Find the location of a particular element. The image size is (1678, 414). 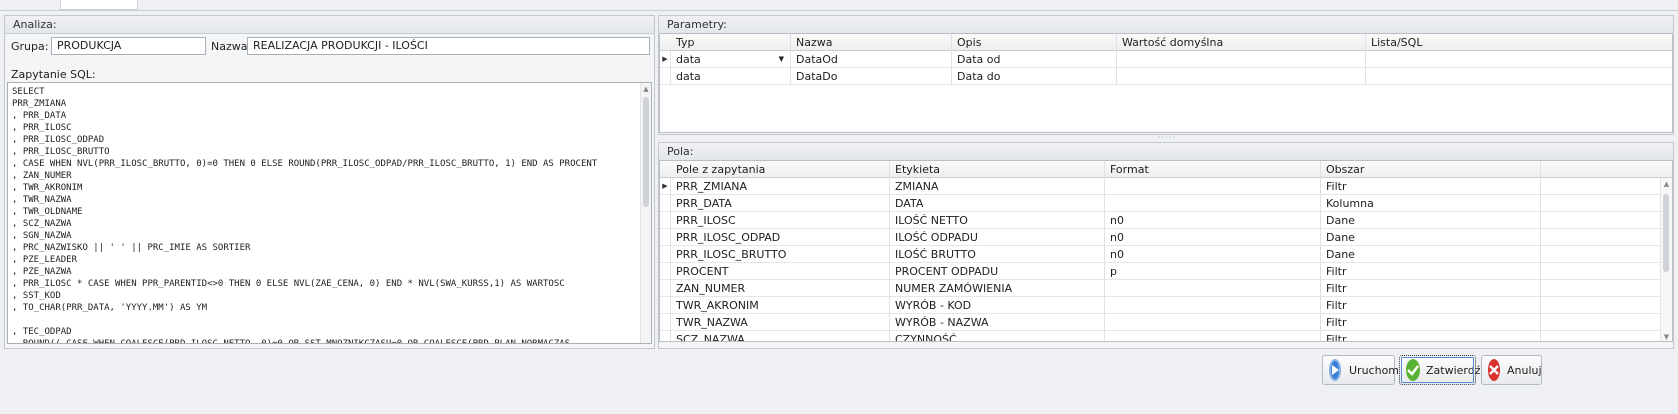

cell-typ: data ▼ is located at coordinates (731, 59).